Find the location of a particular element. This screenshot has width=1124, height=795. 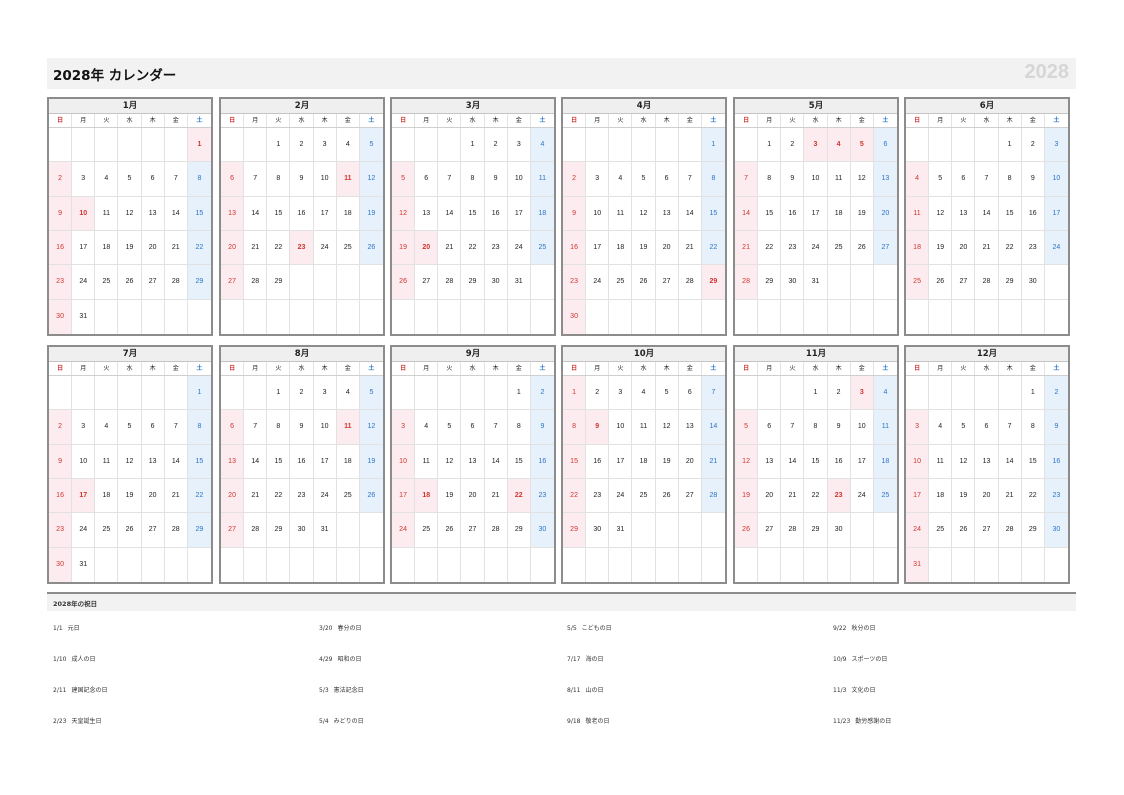

month-title: 4月 is located at coordinates (644, 106).